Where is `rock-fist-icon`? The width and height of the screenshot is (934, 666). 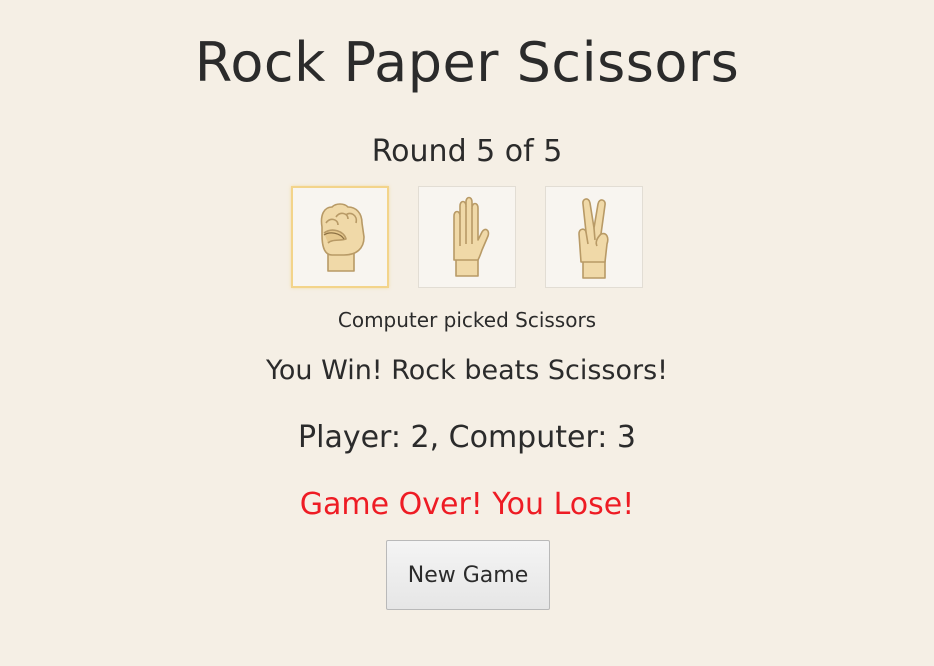
rock-fist-icon is located at coordinates (342, 237).